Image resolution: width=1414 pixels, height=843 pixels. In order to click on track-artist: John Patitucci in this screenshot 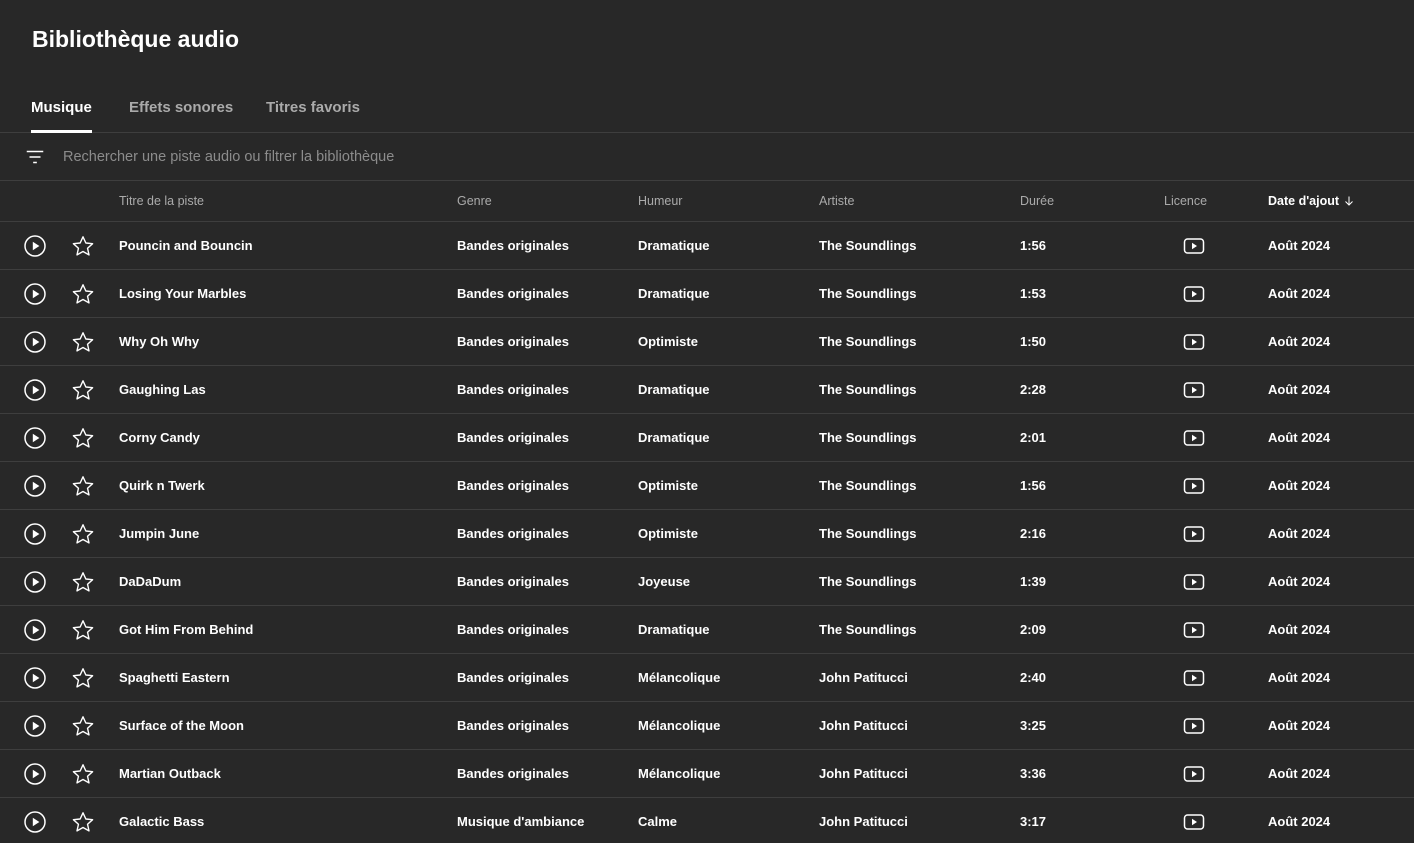, I will do `click(863, 773)`.